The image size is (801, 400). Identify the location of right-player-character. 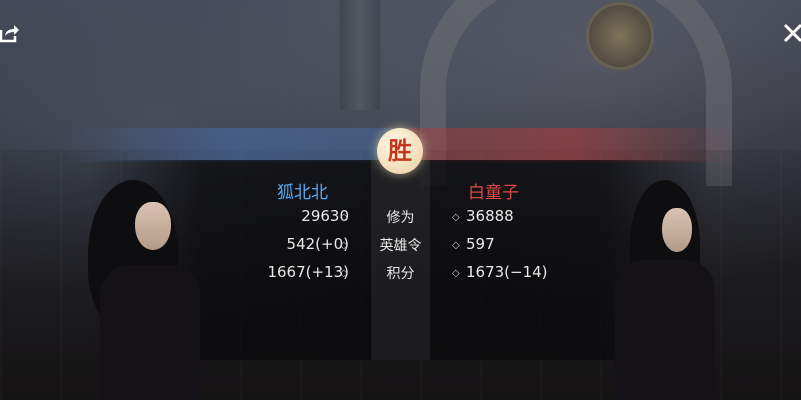
(660, 290).